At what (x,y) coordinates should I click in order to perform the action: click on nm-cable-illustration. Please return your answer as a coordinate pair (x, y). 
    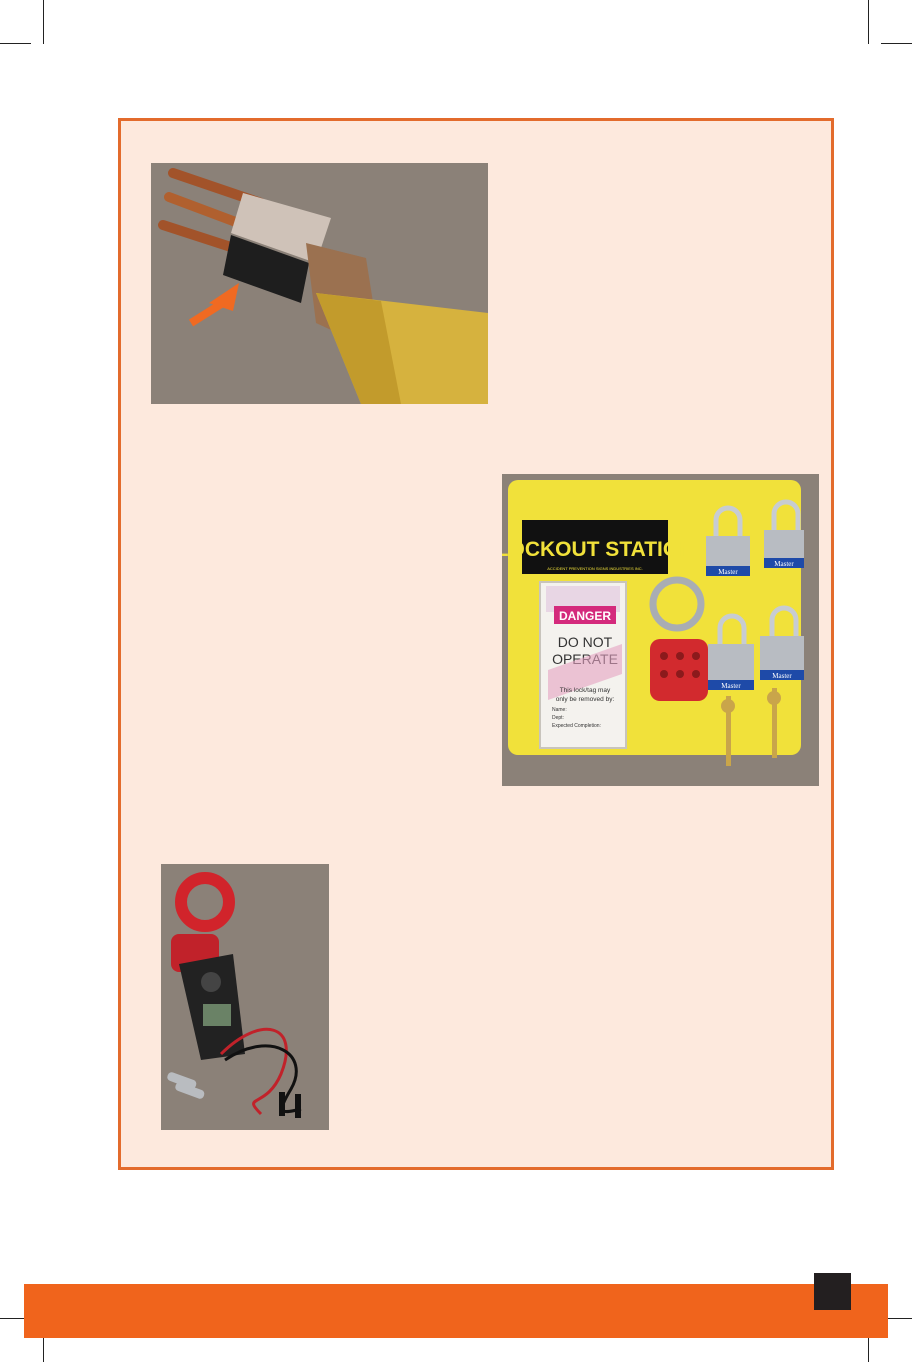
    Looking at the image, I should click on (319, 283).